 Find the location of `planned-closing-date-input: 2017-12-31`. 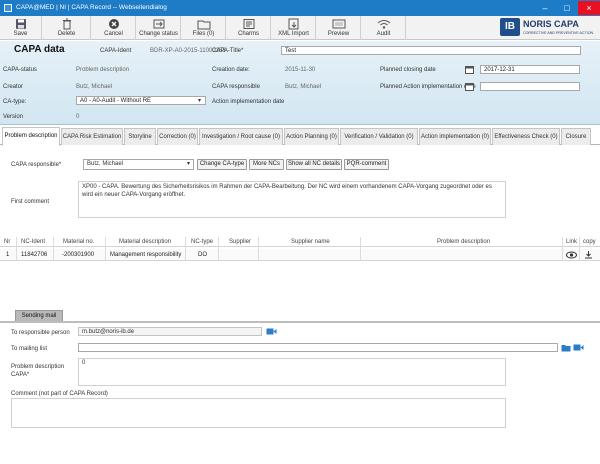

planned-closing-date-input: 2017-12-31 is located at coordinates (530, 69).